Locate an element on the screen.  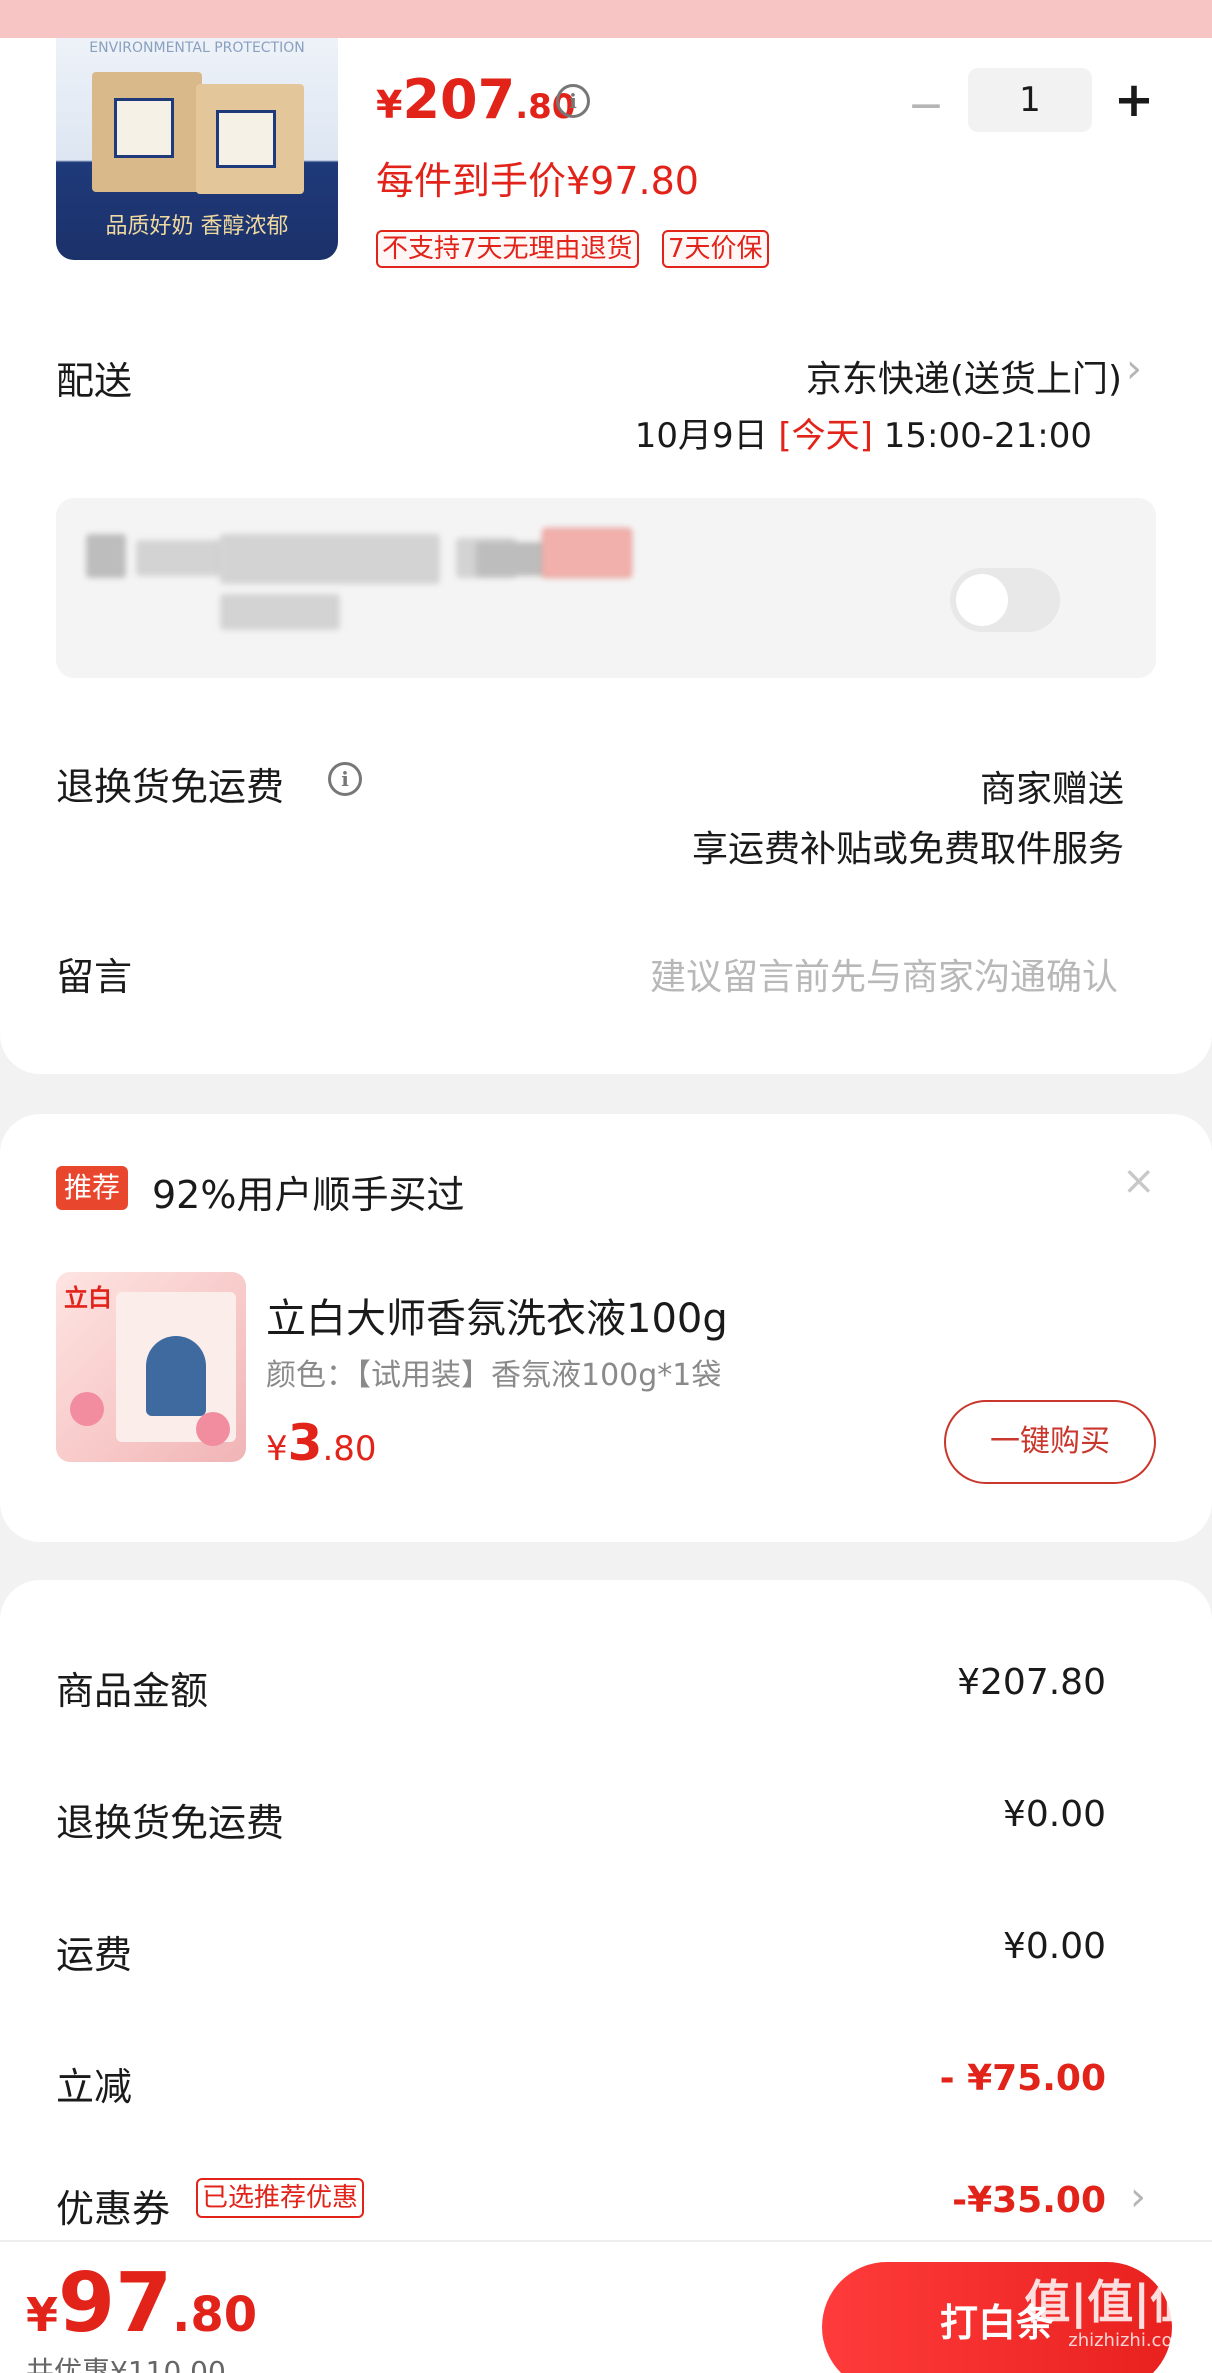
redacted-tag is located at coordinates (587, 553).